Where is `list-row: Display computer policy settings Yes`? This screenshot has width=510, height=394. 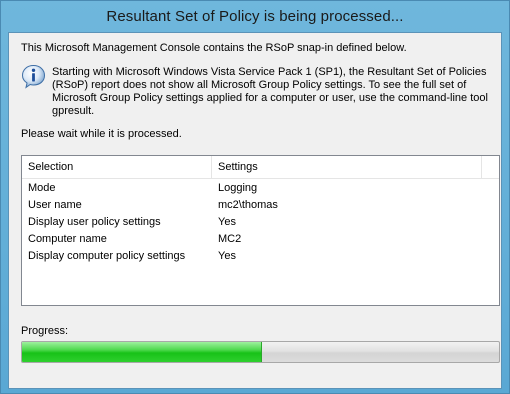
list-row: Display computer policy settings Yes is located at coordinates (260, 256).